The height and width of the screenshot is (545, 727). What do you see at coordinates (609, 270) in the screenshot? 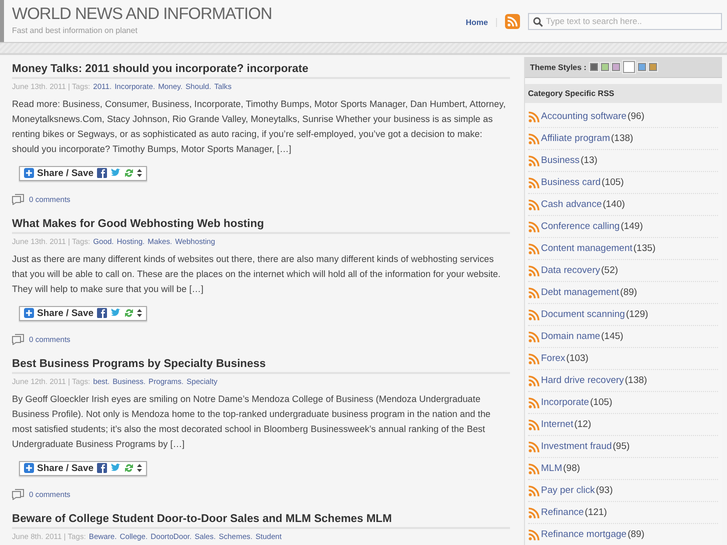
I see `category-count: (52)` at bounding box center [609, 270].